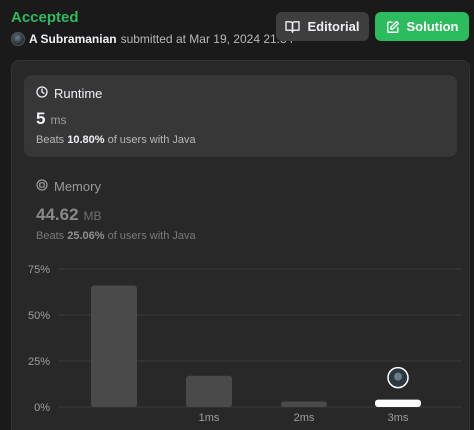 Image resolution: width=474 pixels, height=430 pixels. What do you see at coordinates (78, 93) in the screenshot?
I see `runtime-label: Runtime` at bounding box center [78, 93].